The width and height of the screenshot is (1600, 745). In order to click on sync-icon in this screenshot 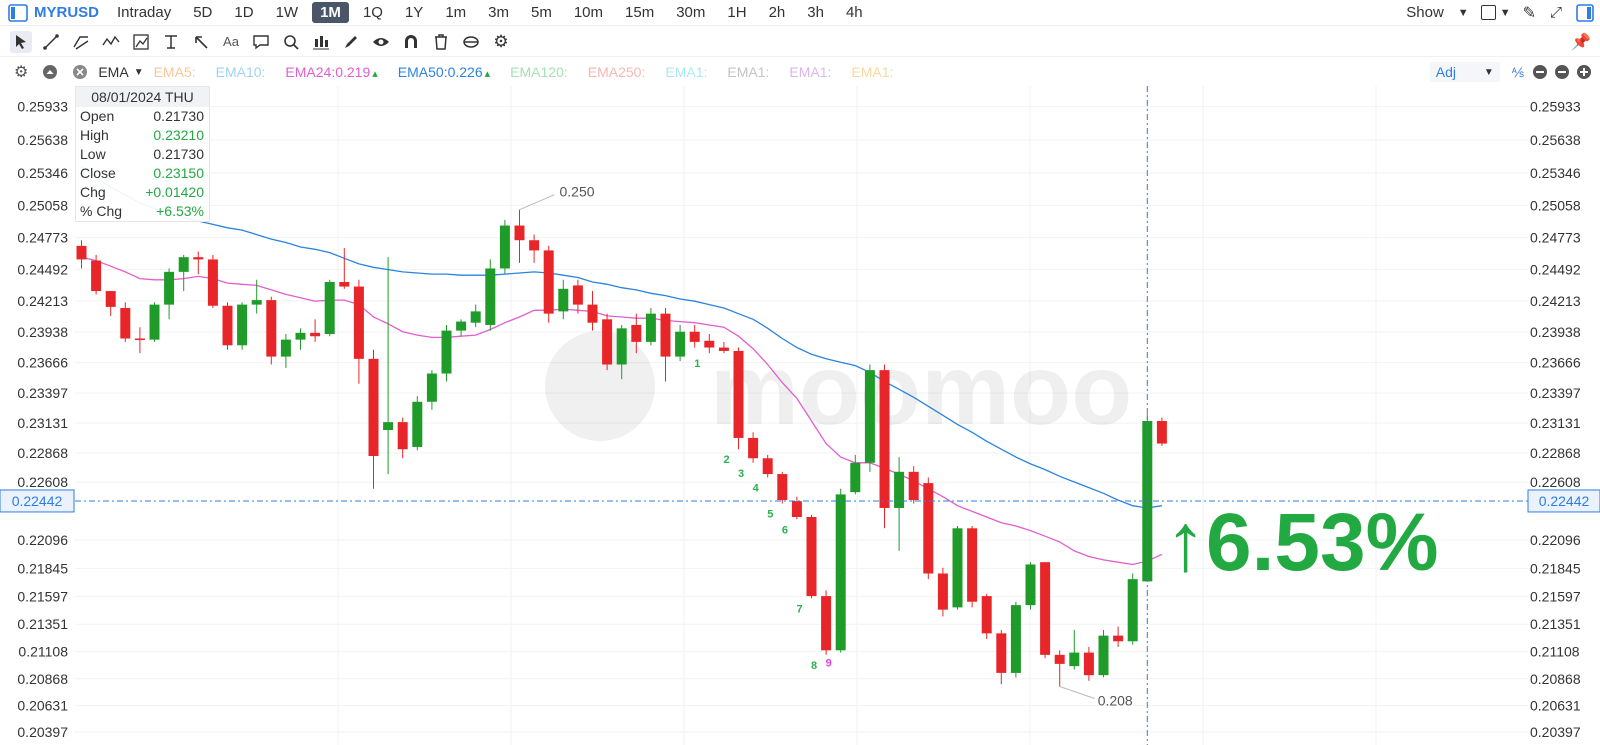, I will do `click(471, 42)`.